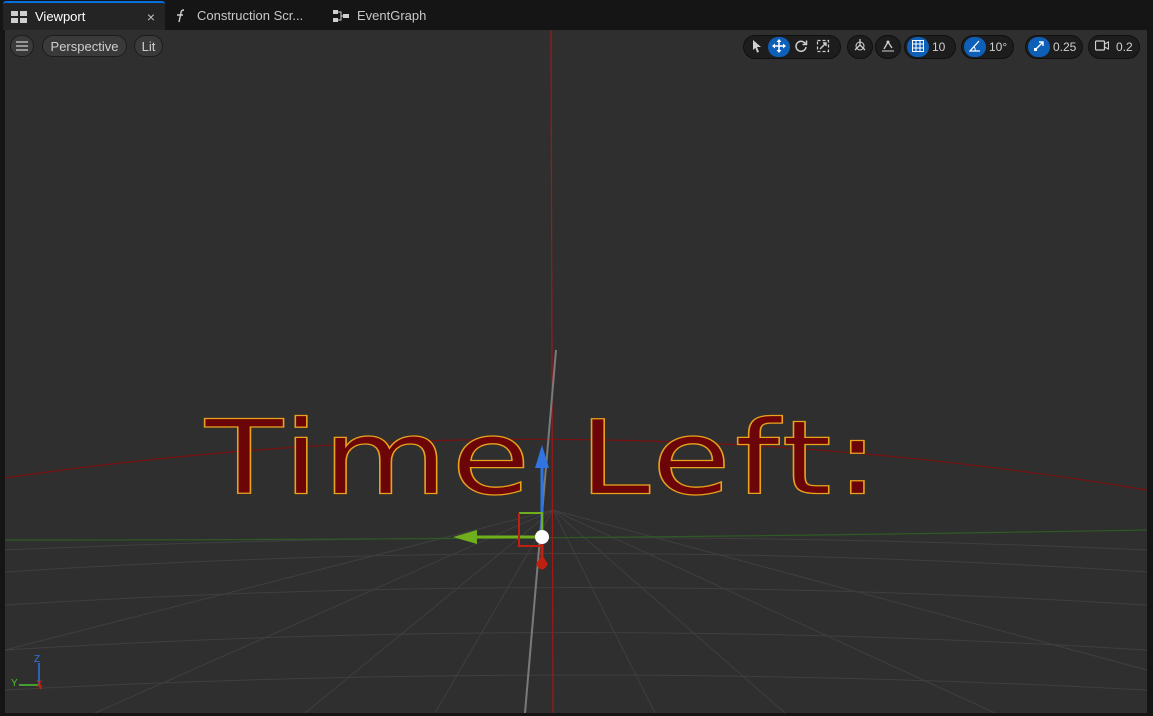  I want to click on hamburger-icon, so click(22, 46).